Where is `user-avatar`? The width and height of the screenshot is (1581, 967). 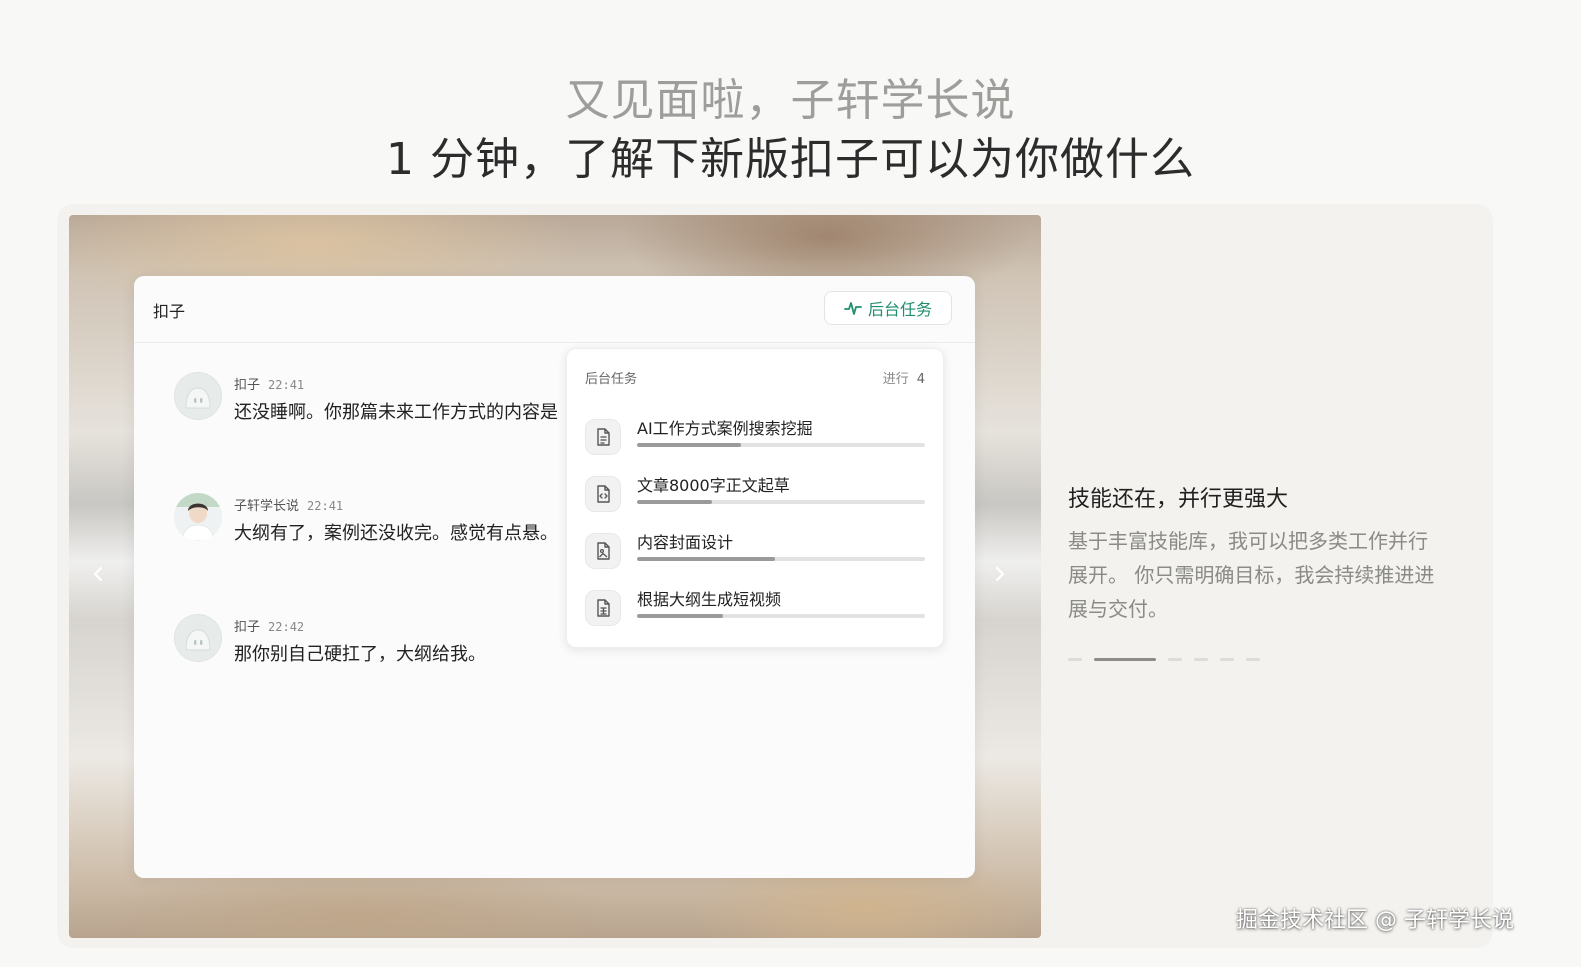
user-avatar is located at coordinates (198, 517).